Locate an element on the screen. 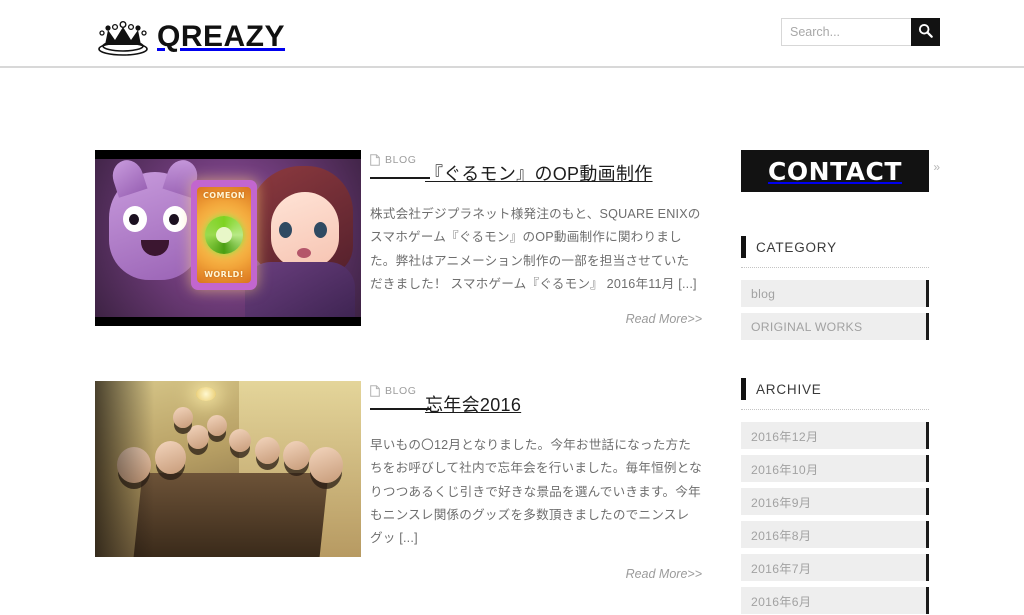 The image size is (1024, 615). category-item-blog: blog is located at coordinates (835, 293).